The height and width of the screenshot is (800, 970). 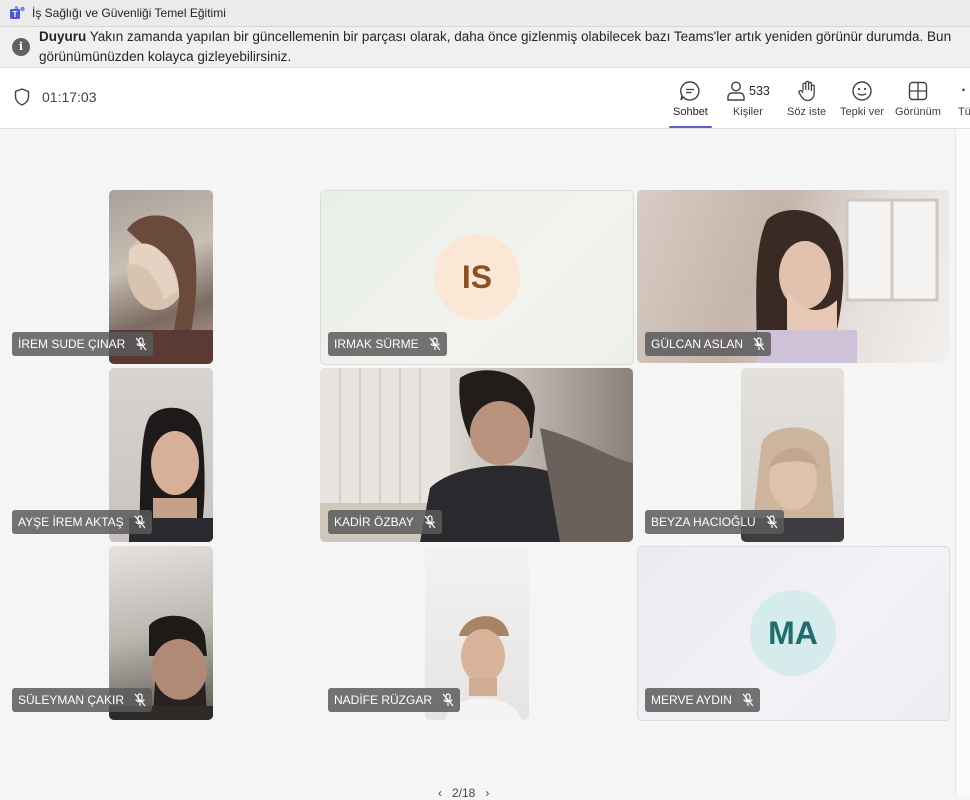 I want to click on info-icon: i, so click(x=21, y=47).